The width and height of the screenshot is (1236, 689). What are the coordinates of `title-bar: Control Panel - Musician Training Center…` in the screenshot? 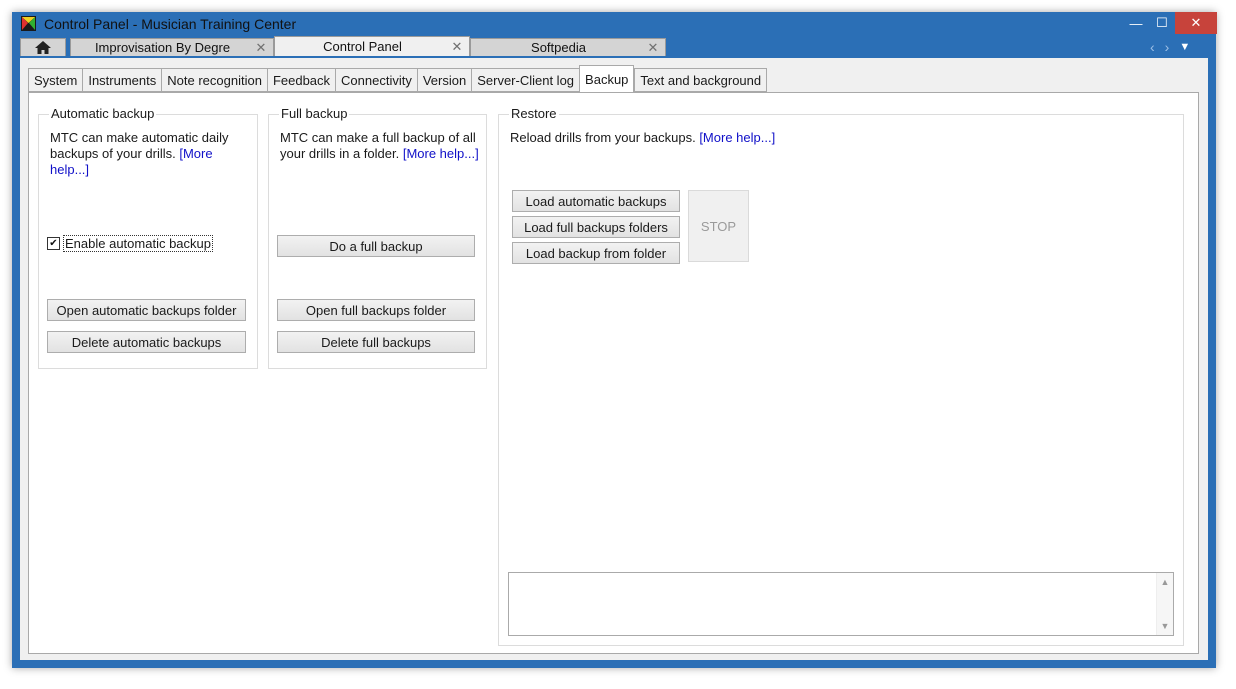 It's located at (614, 24).